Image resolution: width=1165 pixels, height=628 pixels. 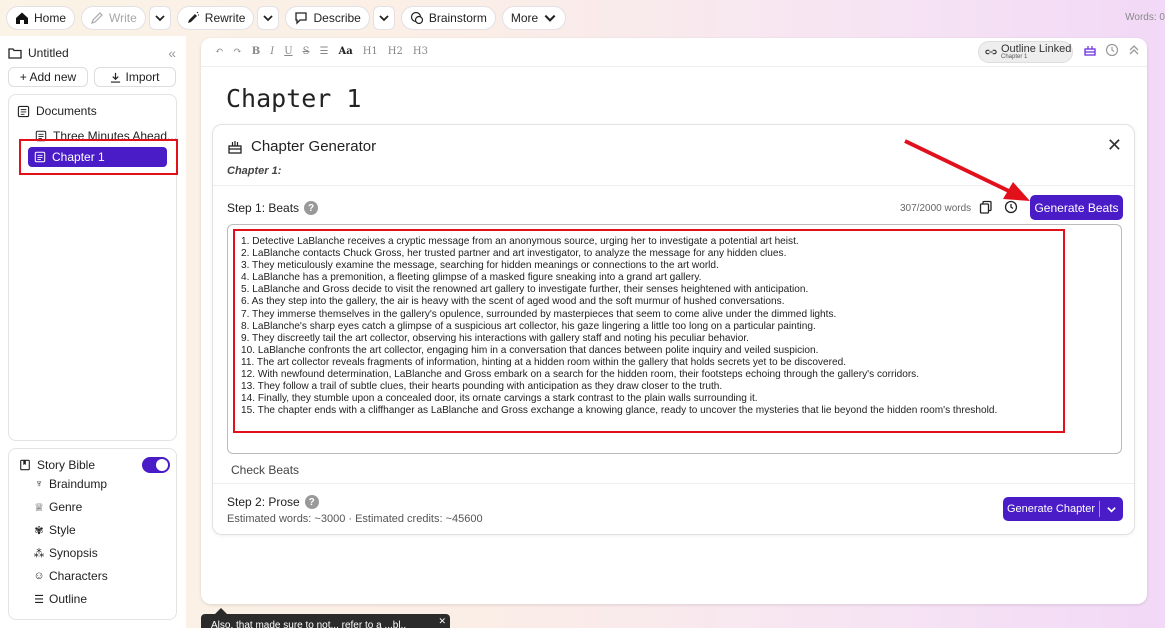 I want to click on describe-dropdown, so click(x=383, y=18).